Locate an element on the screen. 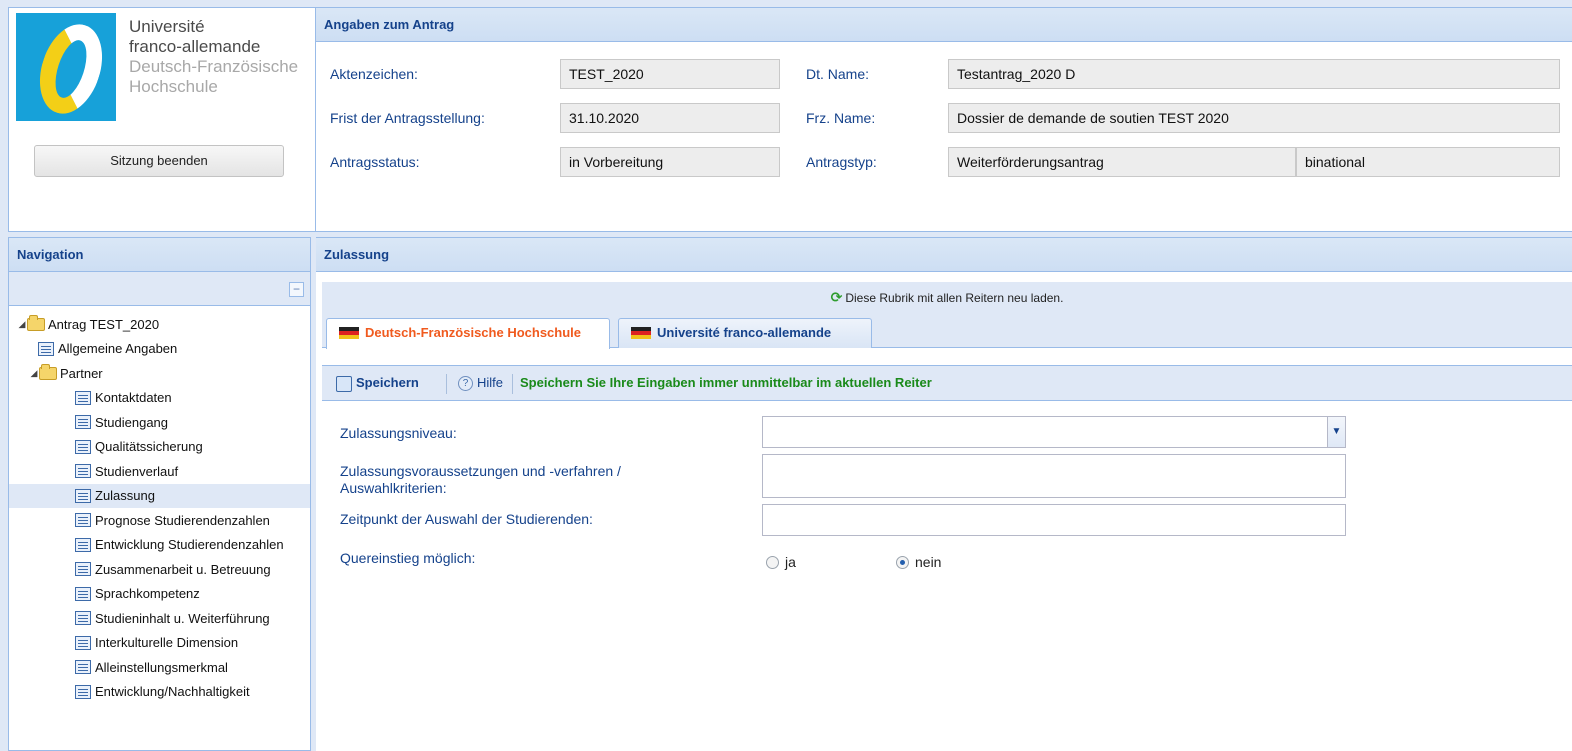 Image resolution: width=1572 pixels, height=751 pixels. tree-root: ◢ Antrag TEST_2020 is located at coordinates (159, 324).